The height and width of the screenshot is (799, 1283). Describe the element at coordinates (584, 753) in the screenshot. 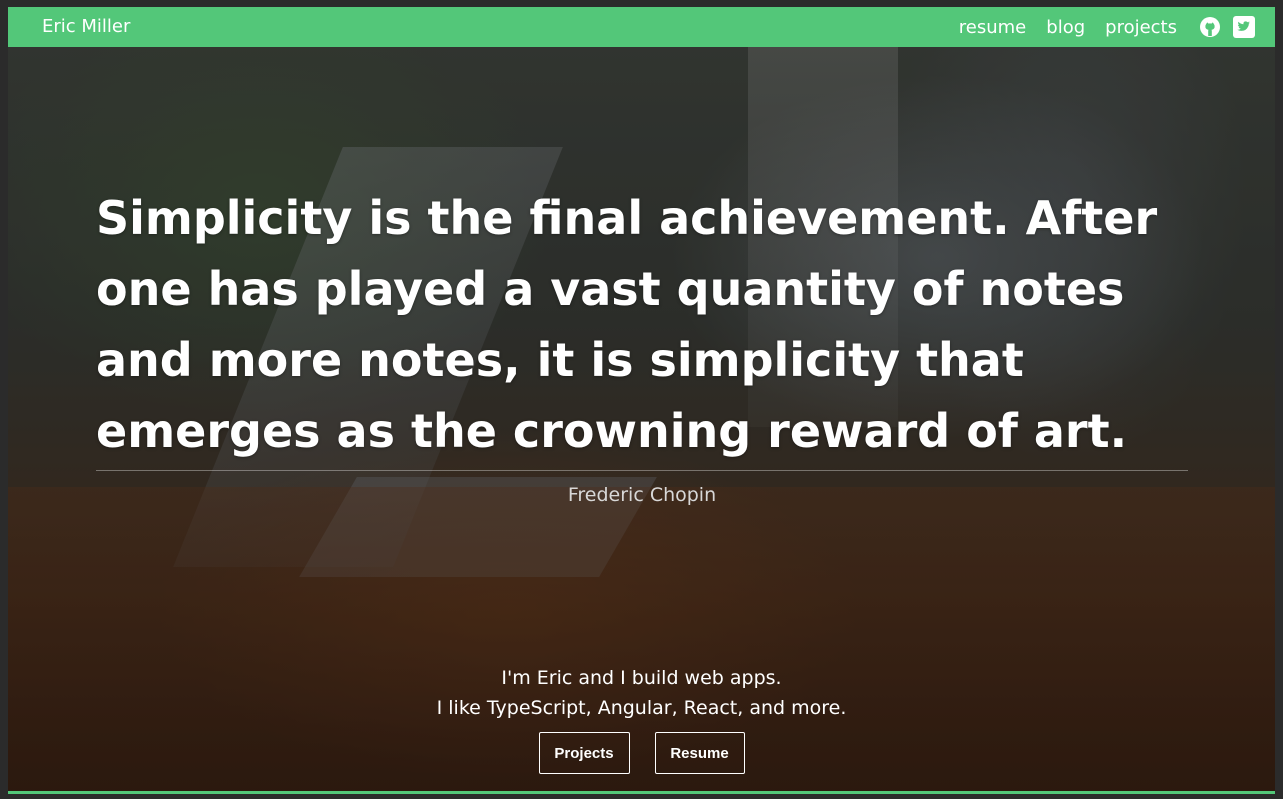

I see `projects-button: Projects` at that location.